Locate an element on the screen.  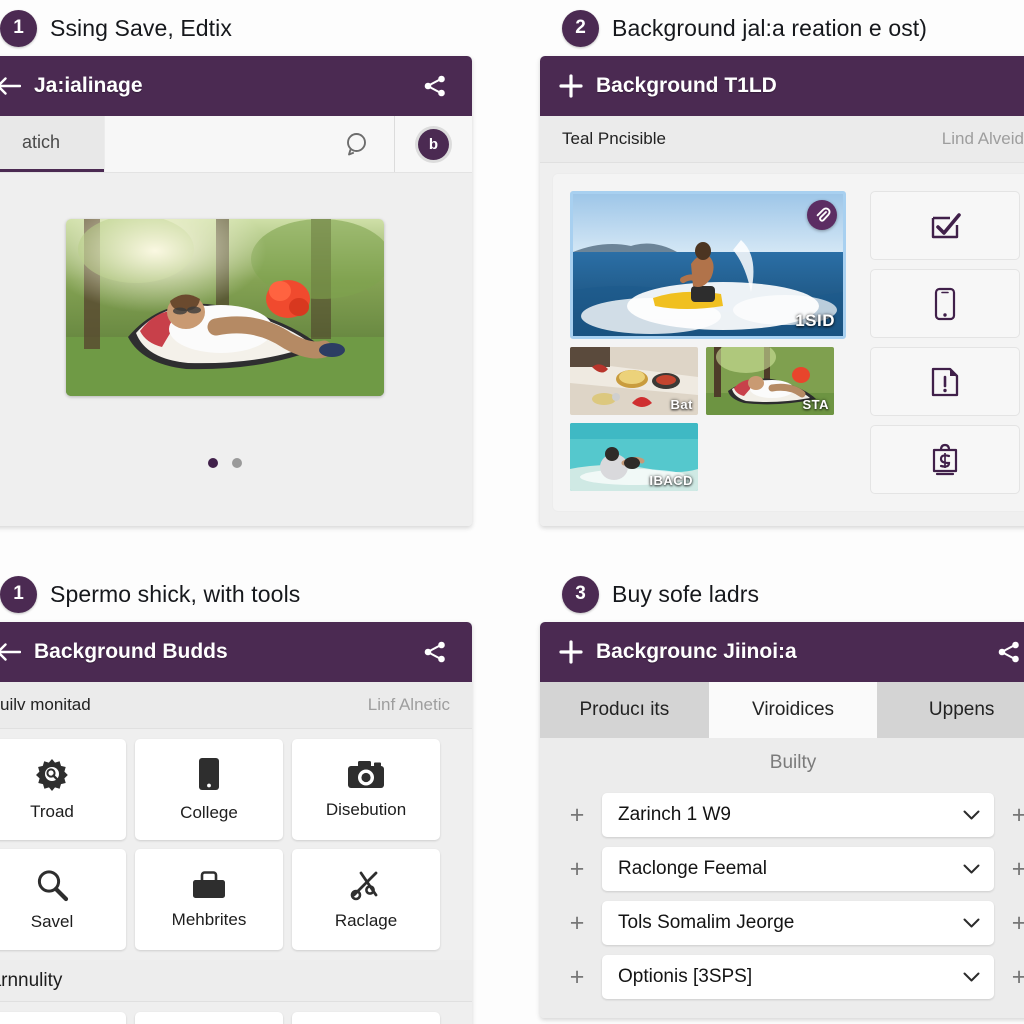
option-row: + Tols Somalim Jeorge + is located at coordinates (782, 923).